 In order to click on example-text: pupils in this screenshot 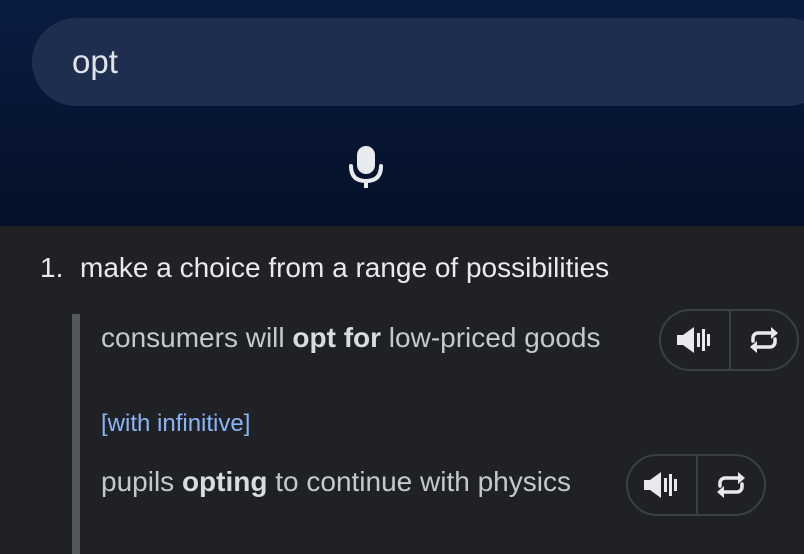, I will do `click(141, 481)`.